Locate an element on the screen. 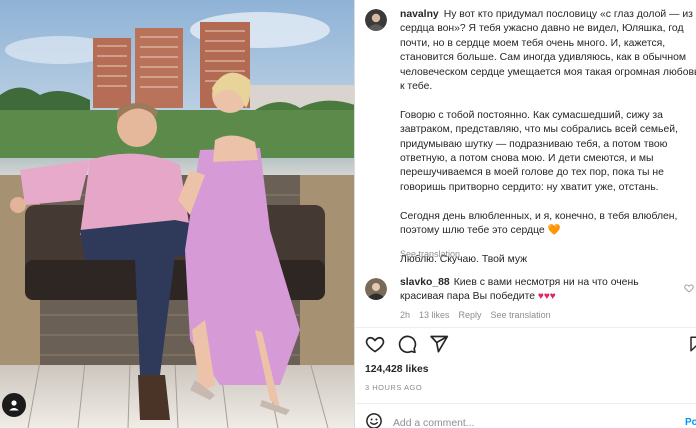  tagged-user-icon is located at coordinates (14, 405).